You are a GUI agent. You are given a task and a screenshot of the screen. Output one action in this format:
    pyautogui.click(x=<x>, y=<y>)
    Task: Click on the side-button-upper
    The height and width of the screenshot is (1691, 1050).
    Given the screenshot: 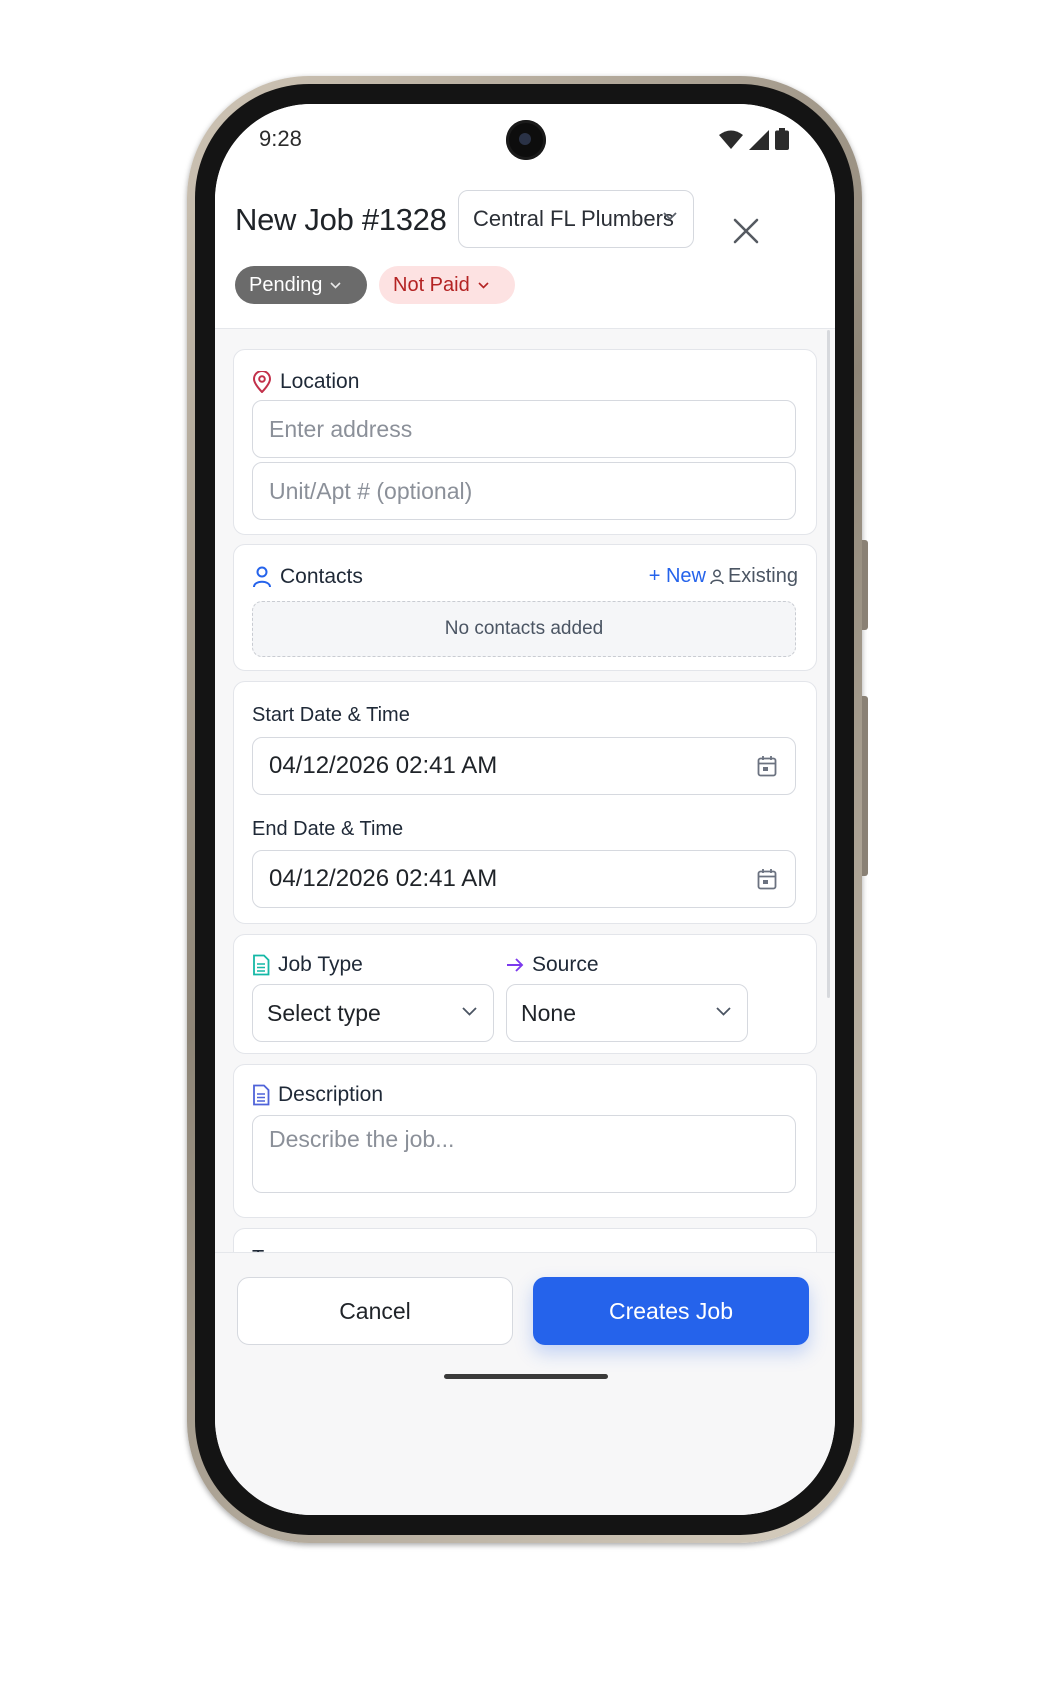 What is the action you would take?
    pyautogui.click(x=865, y=585)
    